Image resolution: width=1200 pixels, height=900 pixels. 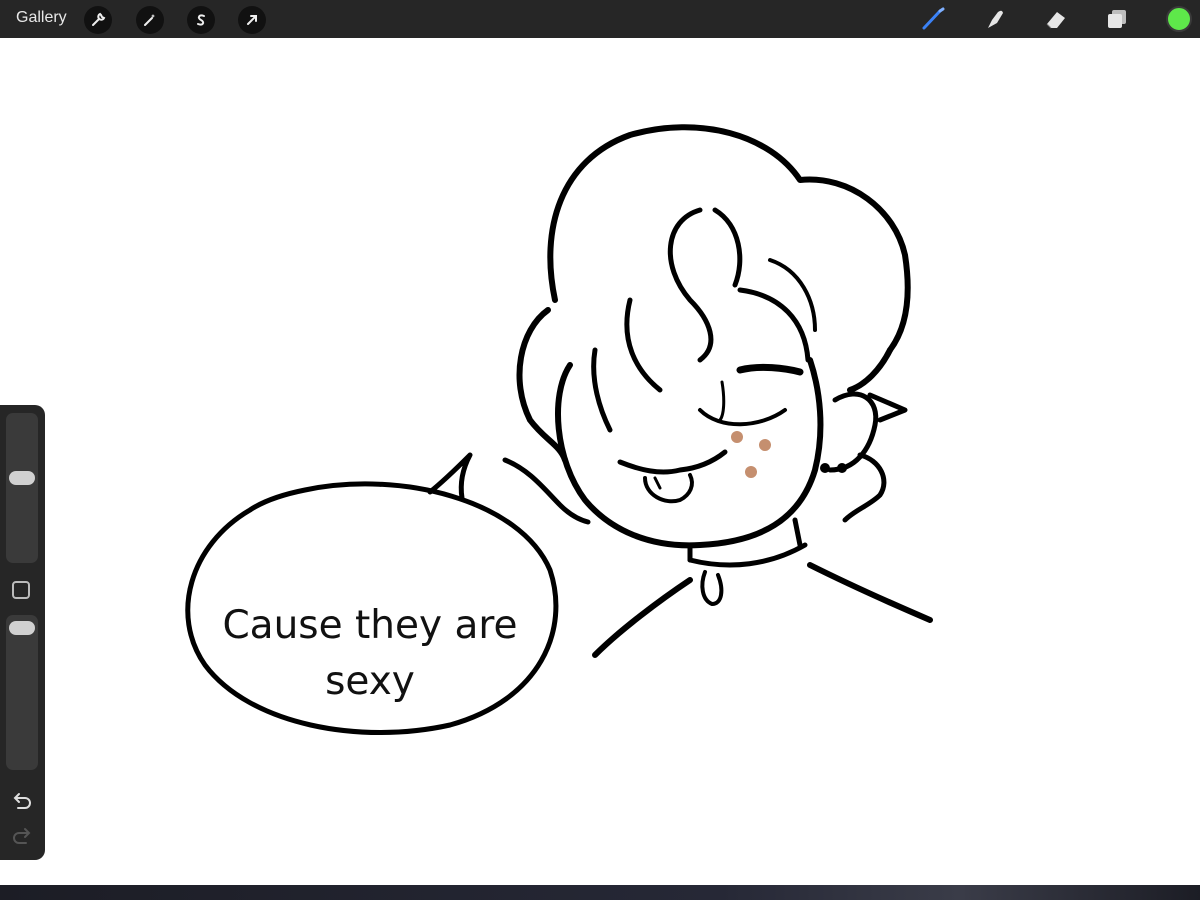 What do you see at coordinates (22, 692) in the screenshot?
I see `opacity-slider` at bounding box center [22, 692].